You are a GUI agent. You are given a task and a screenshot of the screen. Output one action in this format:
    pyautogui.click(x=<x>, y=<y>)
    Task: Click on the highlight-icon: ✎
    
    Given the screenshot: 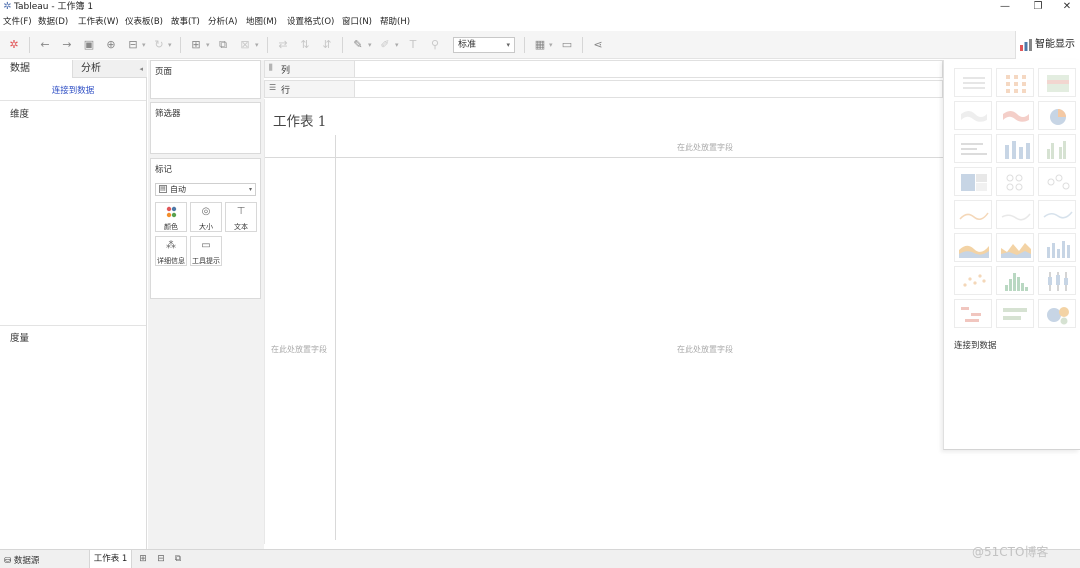 What is the action you would take?
    pyautogui.click(x=358, y=45)
    